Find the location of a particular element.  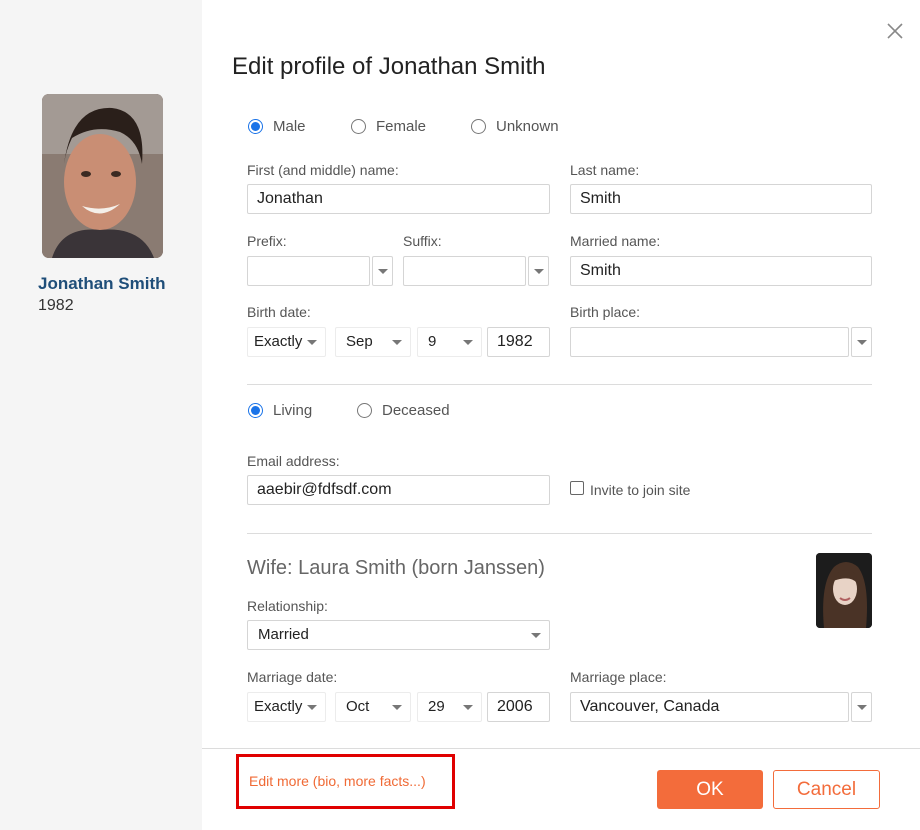

marriage-qualifier-select: Exactly is located at coordinates (286, 707).